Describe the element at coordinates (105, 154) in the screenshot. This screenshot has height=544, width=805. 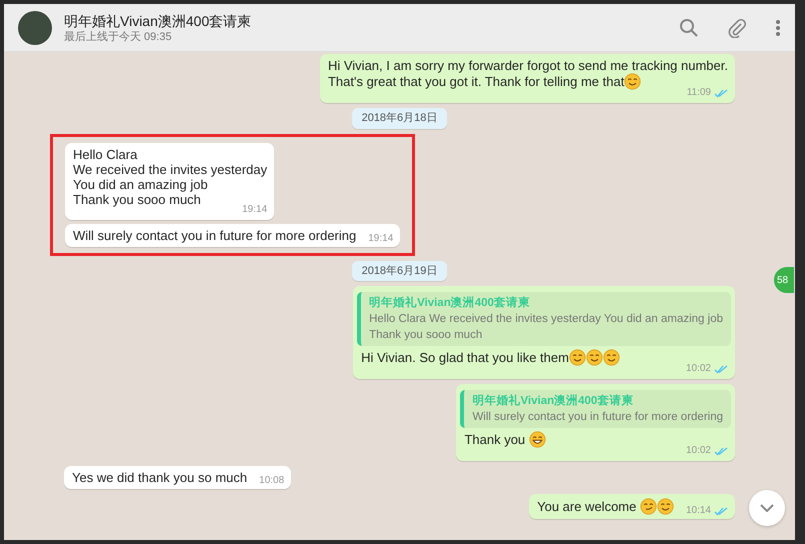
I see `message-text: Hello Clara` at that location.